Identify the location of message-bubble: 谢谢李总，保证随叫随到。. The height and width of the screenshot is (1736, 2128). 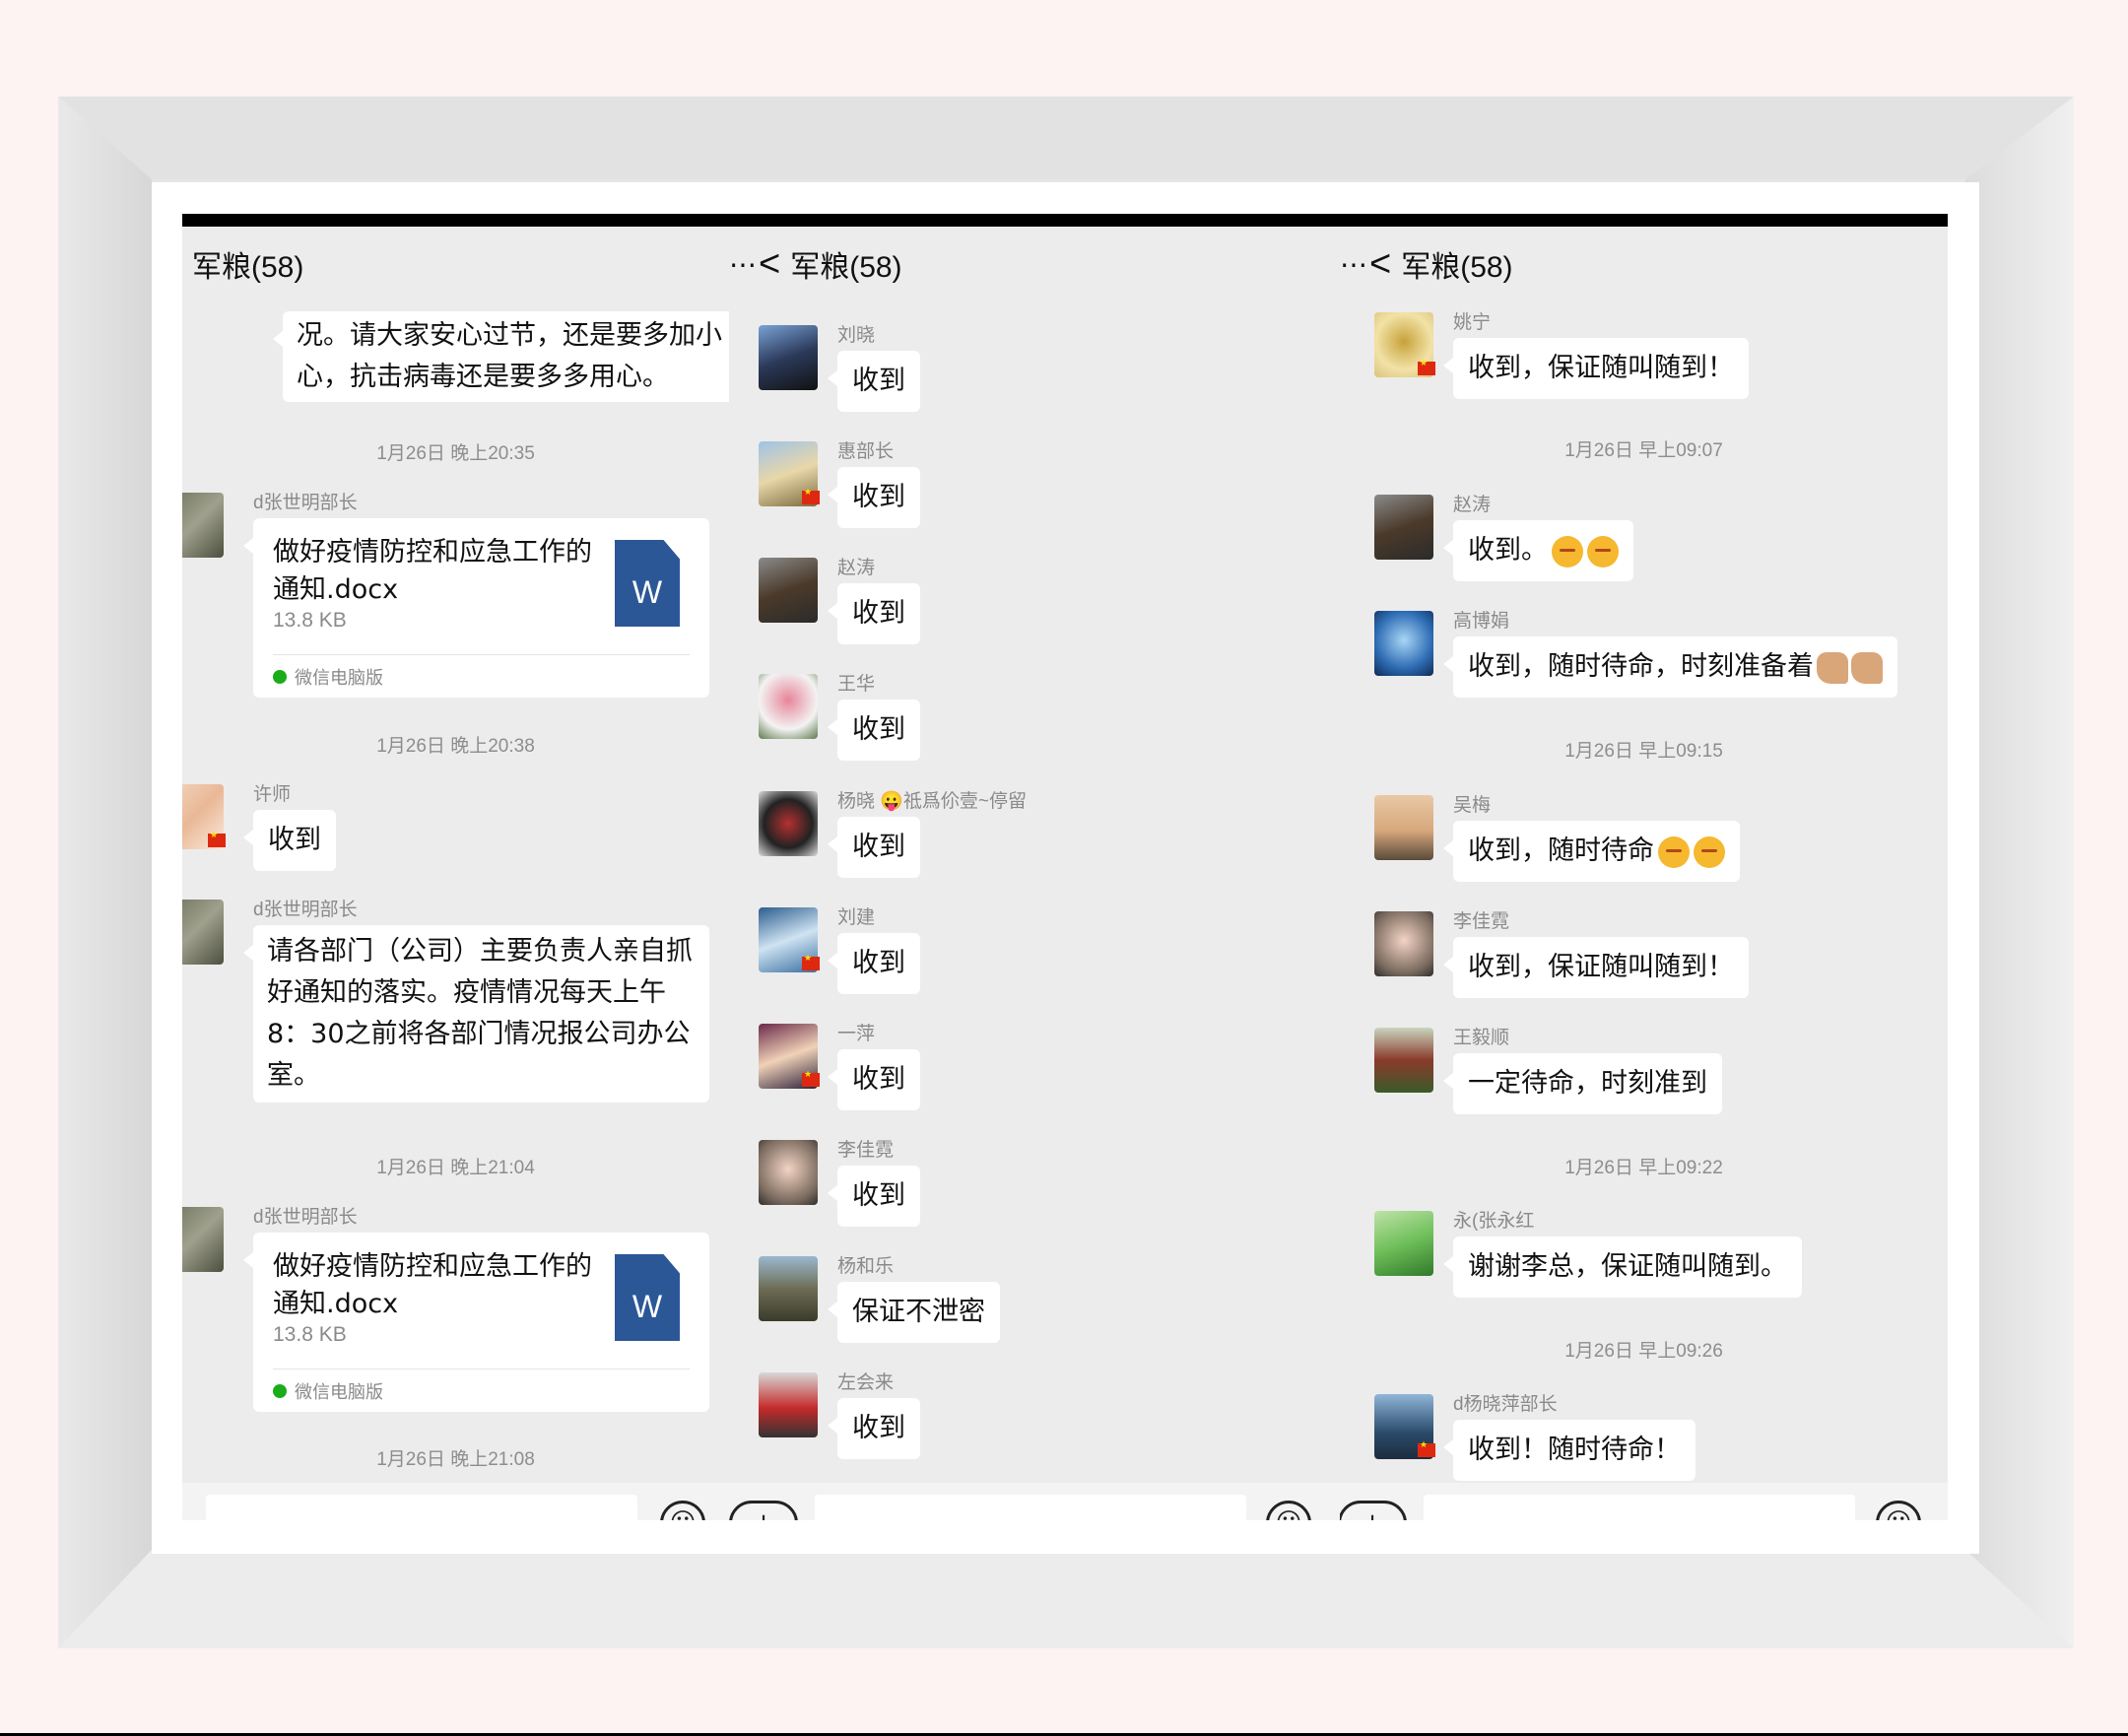
(1622, 1267).